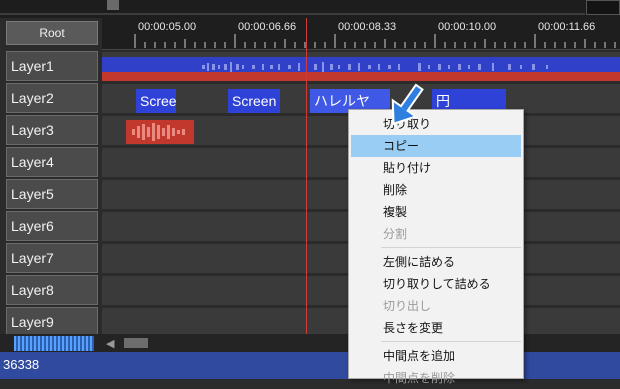  What do you see at coordinates (310, 290) in the screenshot?
I see `layer-row: Layer8` at bounding box center [310, 290].